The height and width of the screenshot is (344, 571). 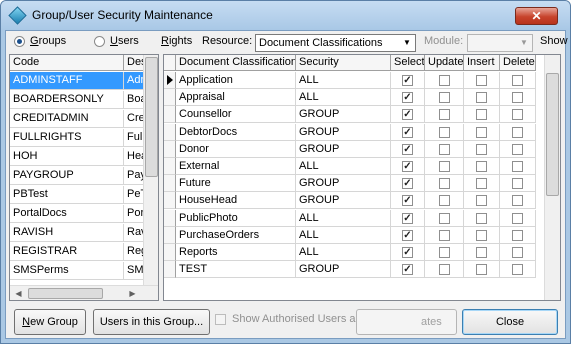 I want to click on group-description-cell: PeT, so click(x=134, y=195).